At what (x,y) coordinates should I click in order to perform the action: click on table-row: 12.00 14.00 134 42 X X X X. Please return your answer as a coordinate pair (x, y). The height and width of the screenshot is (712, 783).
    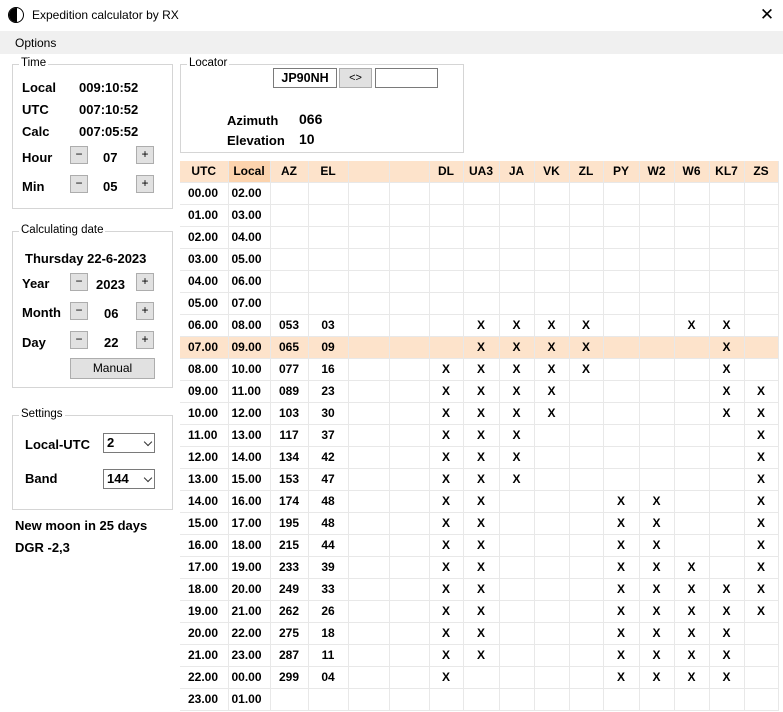
    Looking at the image, I should click on (479, 457).